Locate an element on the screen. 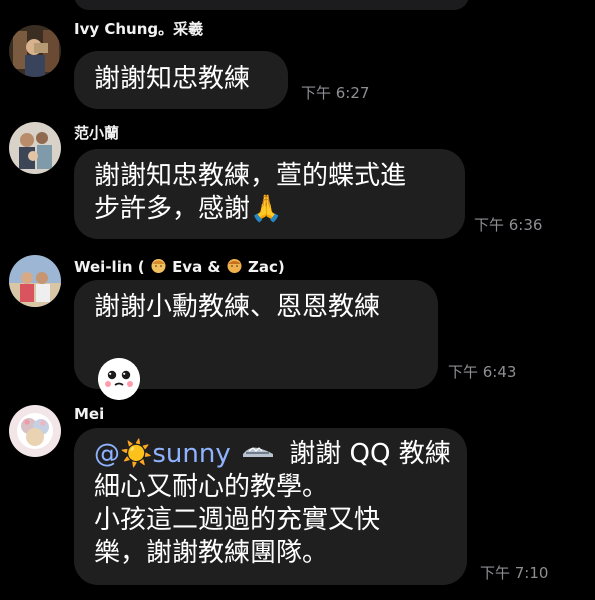 This screenshot has width=595, height=600. message-bubble: 謝謝知忠教練 is located at coordinates (181, 80).